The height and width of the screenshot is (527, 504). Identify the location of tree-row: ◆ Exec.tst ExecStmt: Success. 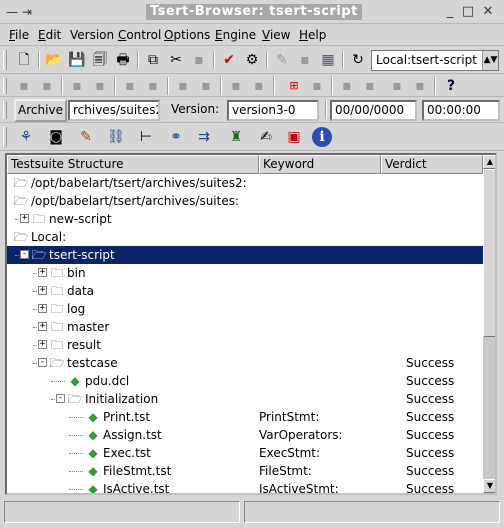
(245, 453).